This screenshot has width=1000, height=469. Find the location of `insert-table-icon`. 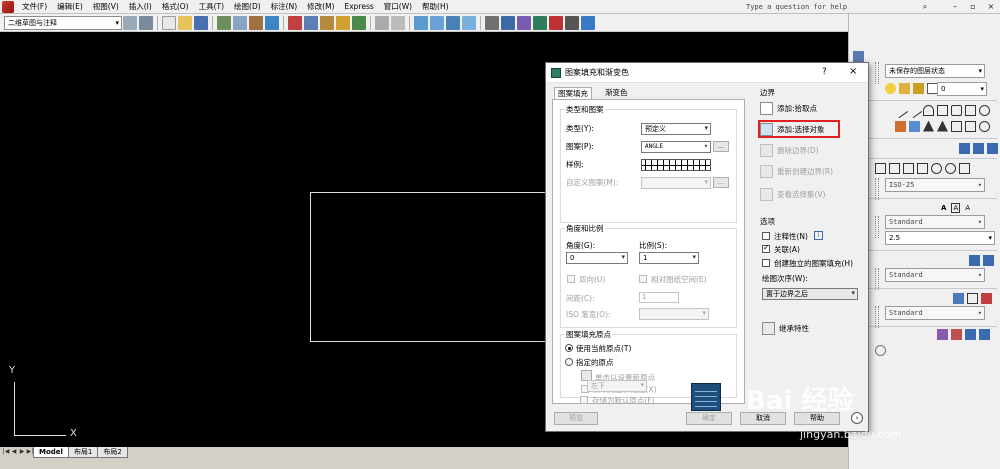

insert-table-icon is located at coordinates (958, 298).